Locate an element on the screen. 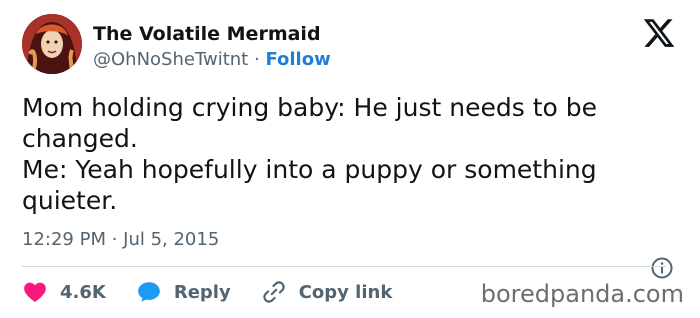  tweet-actions: 4.6K Reply Copy link is located at coordinates (222, 292).